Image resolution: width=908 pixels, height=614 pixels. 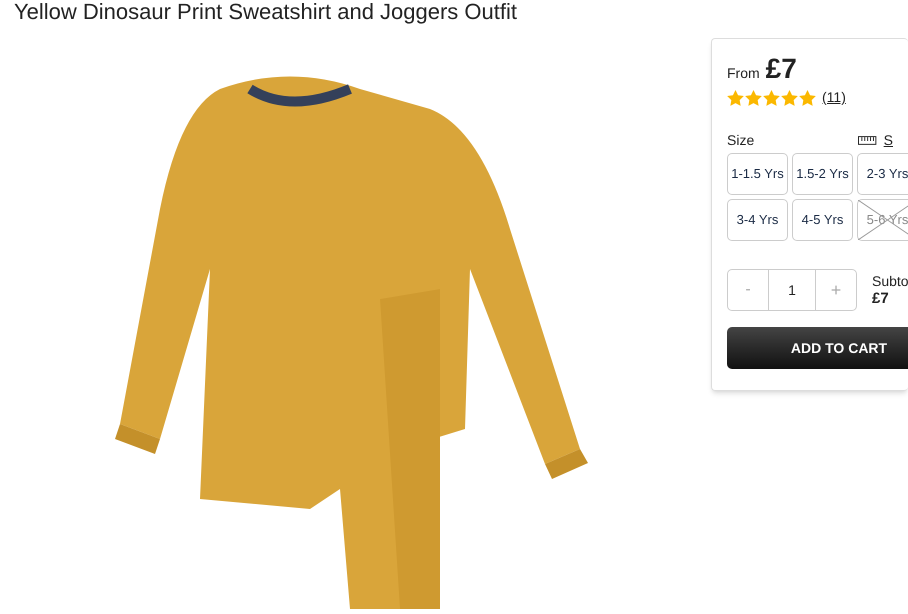 I want to click on quantity-field: 1, so click(x=792, y=290).